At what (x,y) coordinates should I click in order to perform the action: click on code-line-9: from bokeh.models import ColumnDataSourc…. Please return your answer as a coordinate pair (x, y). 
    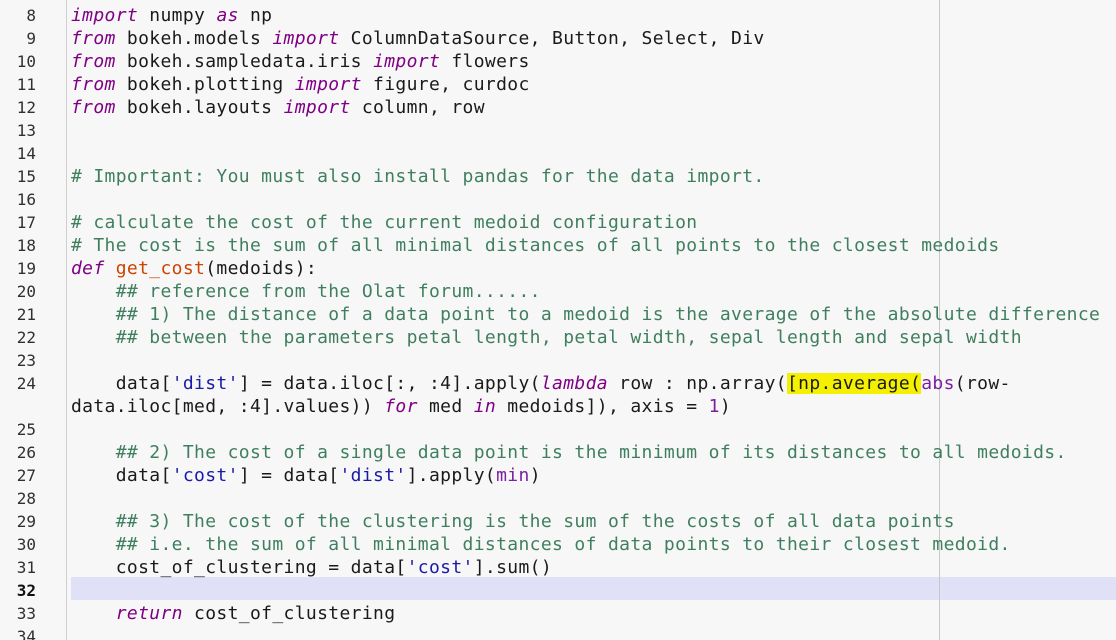
    Looking at the image, I should click on (418, 38).